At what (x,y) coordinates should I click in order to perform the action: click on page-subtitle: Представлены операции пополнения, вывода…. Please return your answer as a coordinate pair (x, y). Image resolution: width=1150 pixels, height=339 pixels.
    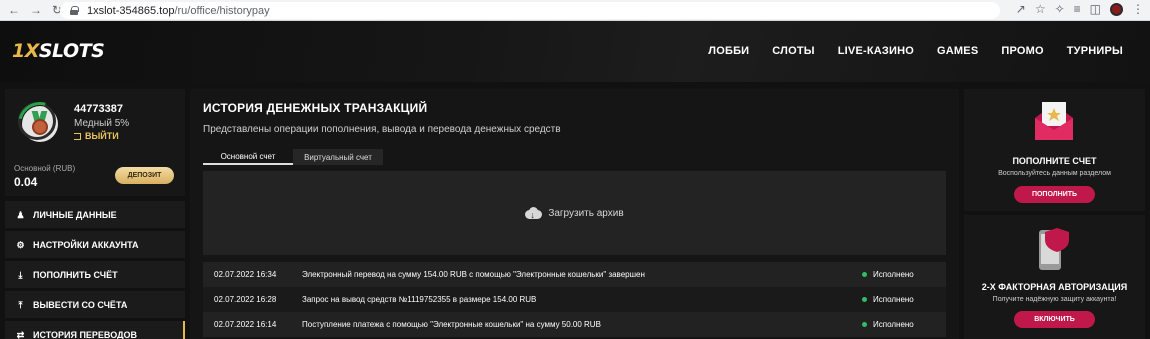
    Looking at the image, I should click on (382, 129).